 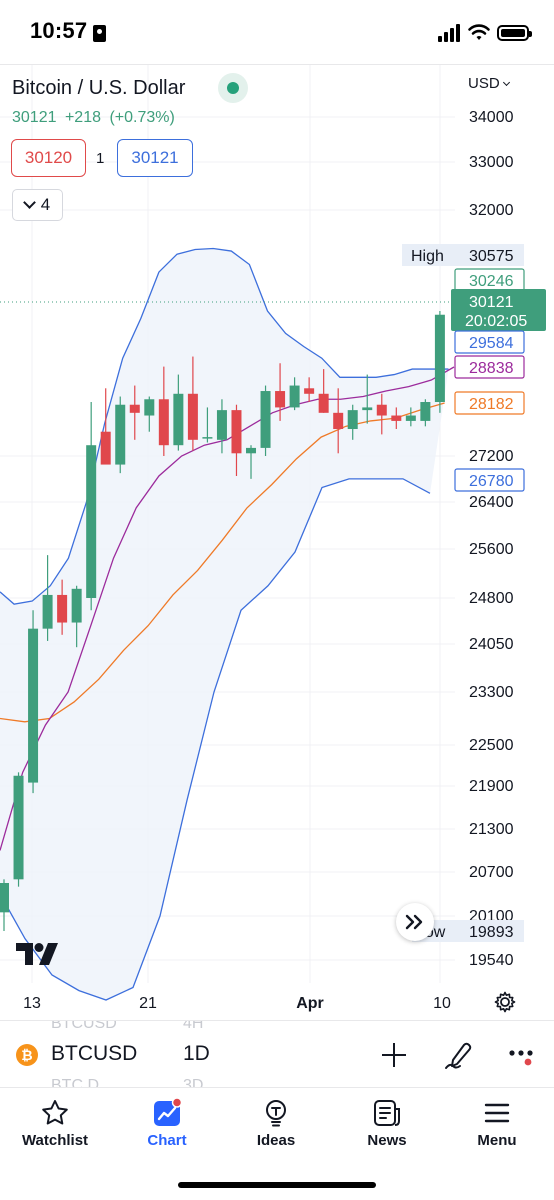 I want to click on menu-icon, so click(x=497, y=1113).